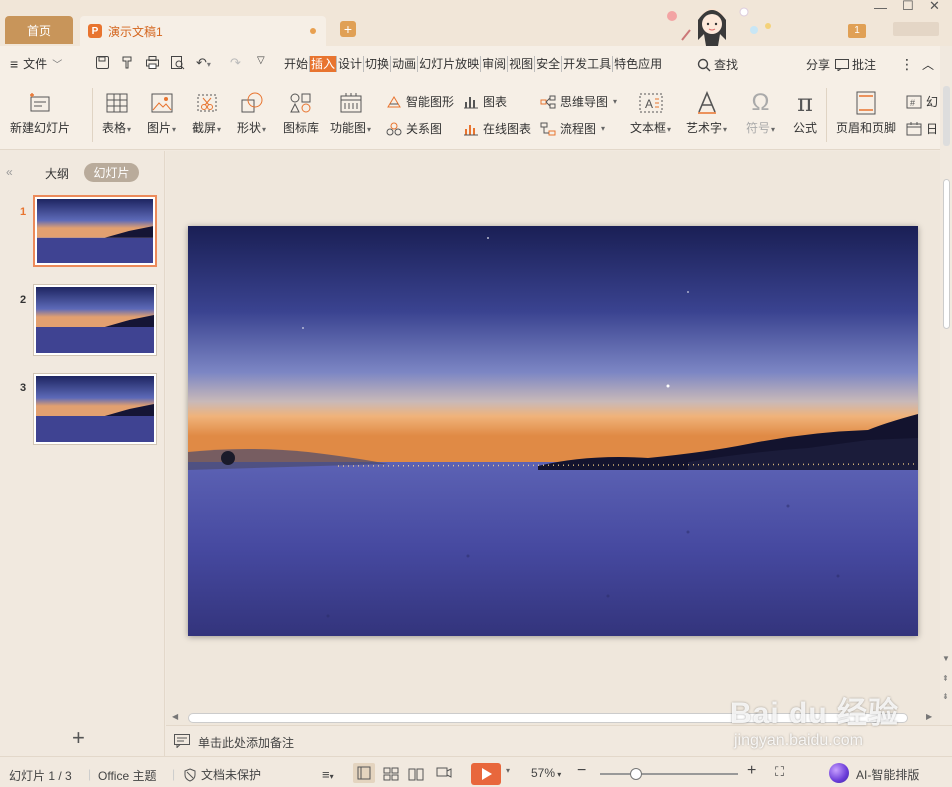 The height and width of the screenshot is (787, 952). I want to click on zoom-out-icon: −, so click(581, 771).